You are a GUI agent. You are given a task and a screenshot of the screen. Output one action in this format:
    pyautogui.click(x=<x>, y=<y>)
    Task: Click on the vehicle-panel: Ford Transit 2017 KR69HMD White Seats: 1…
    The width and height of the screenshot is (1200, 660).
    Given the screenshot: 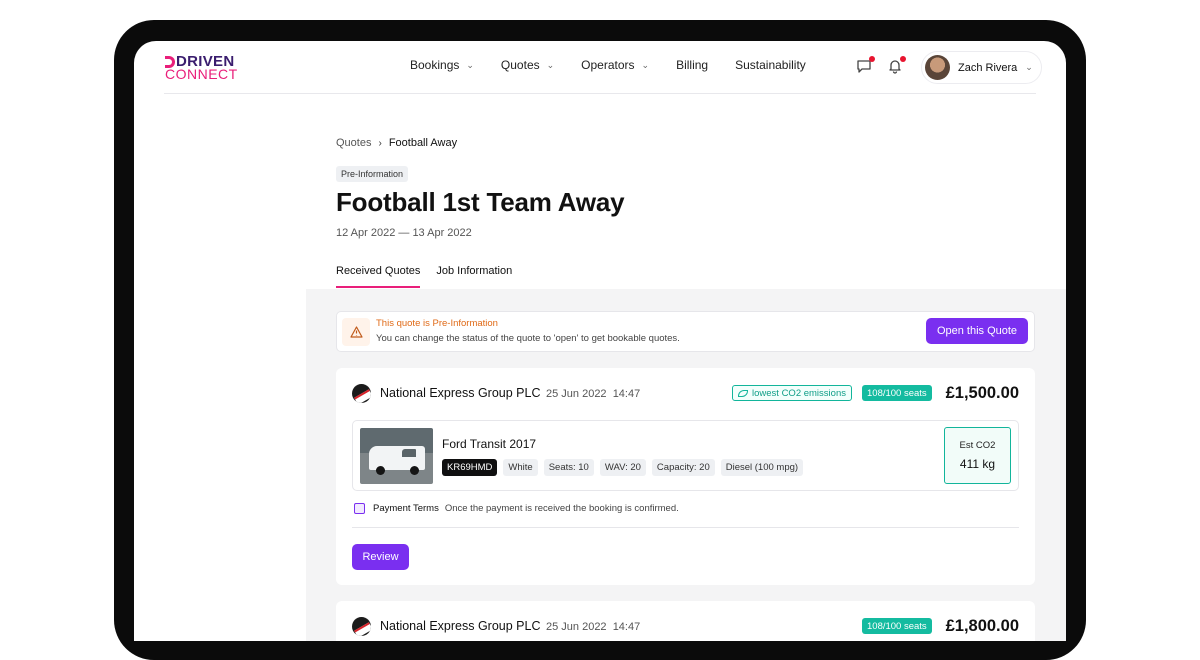 What is the action you would take?
    pyautogui.click(x=685, y=455)
    